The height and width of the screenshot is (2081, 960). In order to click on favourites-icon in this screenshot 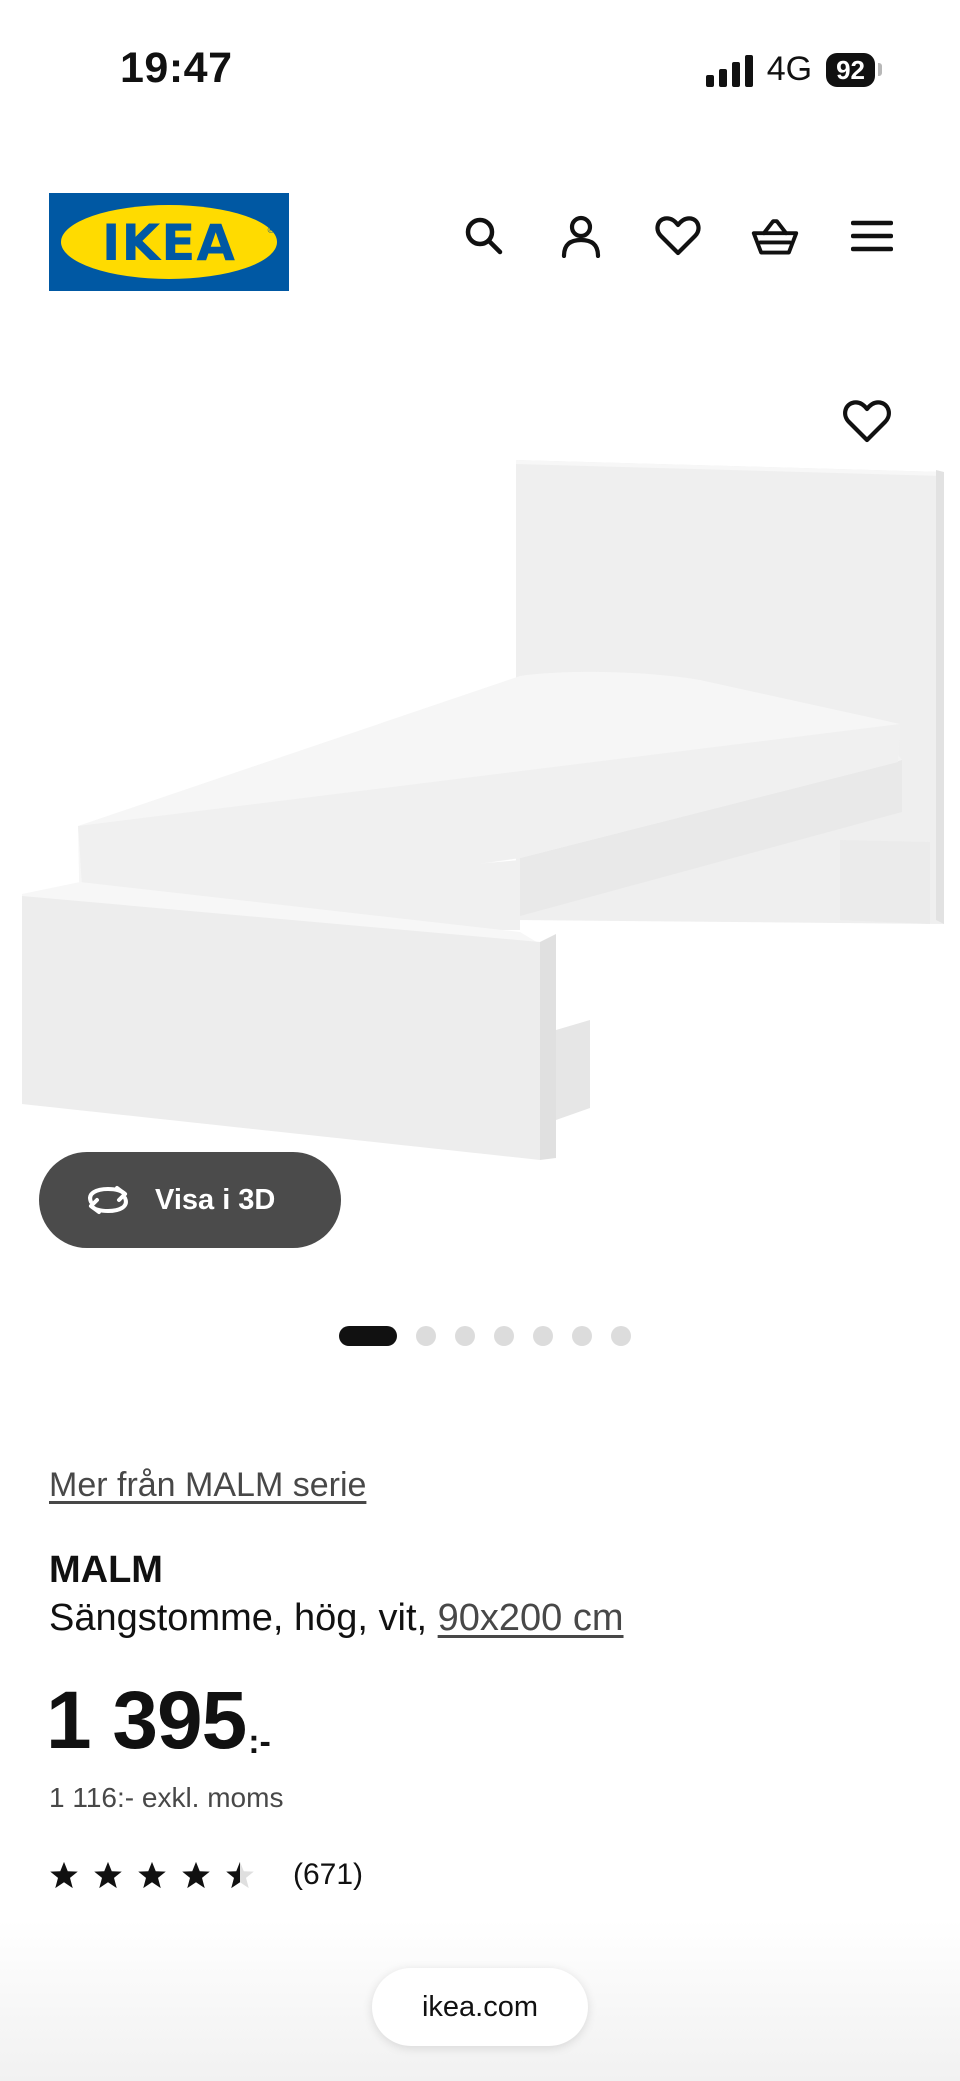, I will do `click(678, 236)`.